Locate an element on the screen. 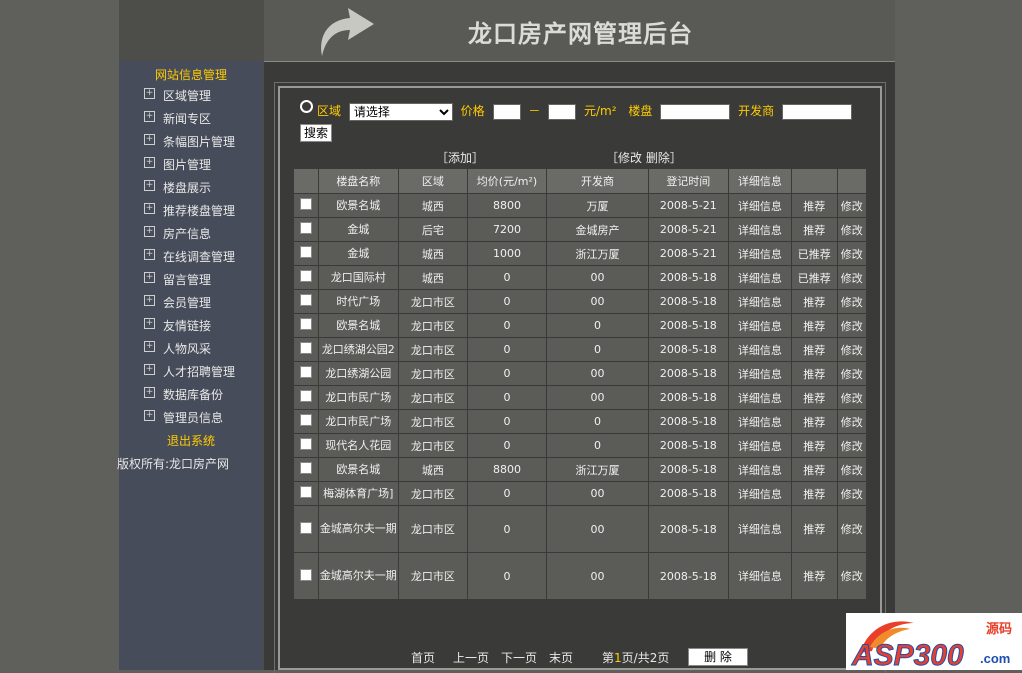 This screenshot has height=673, width=1022. sidebar-item: + 在线调查管理 is located at coordinates (191, 257).